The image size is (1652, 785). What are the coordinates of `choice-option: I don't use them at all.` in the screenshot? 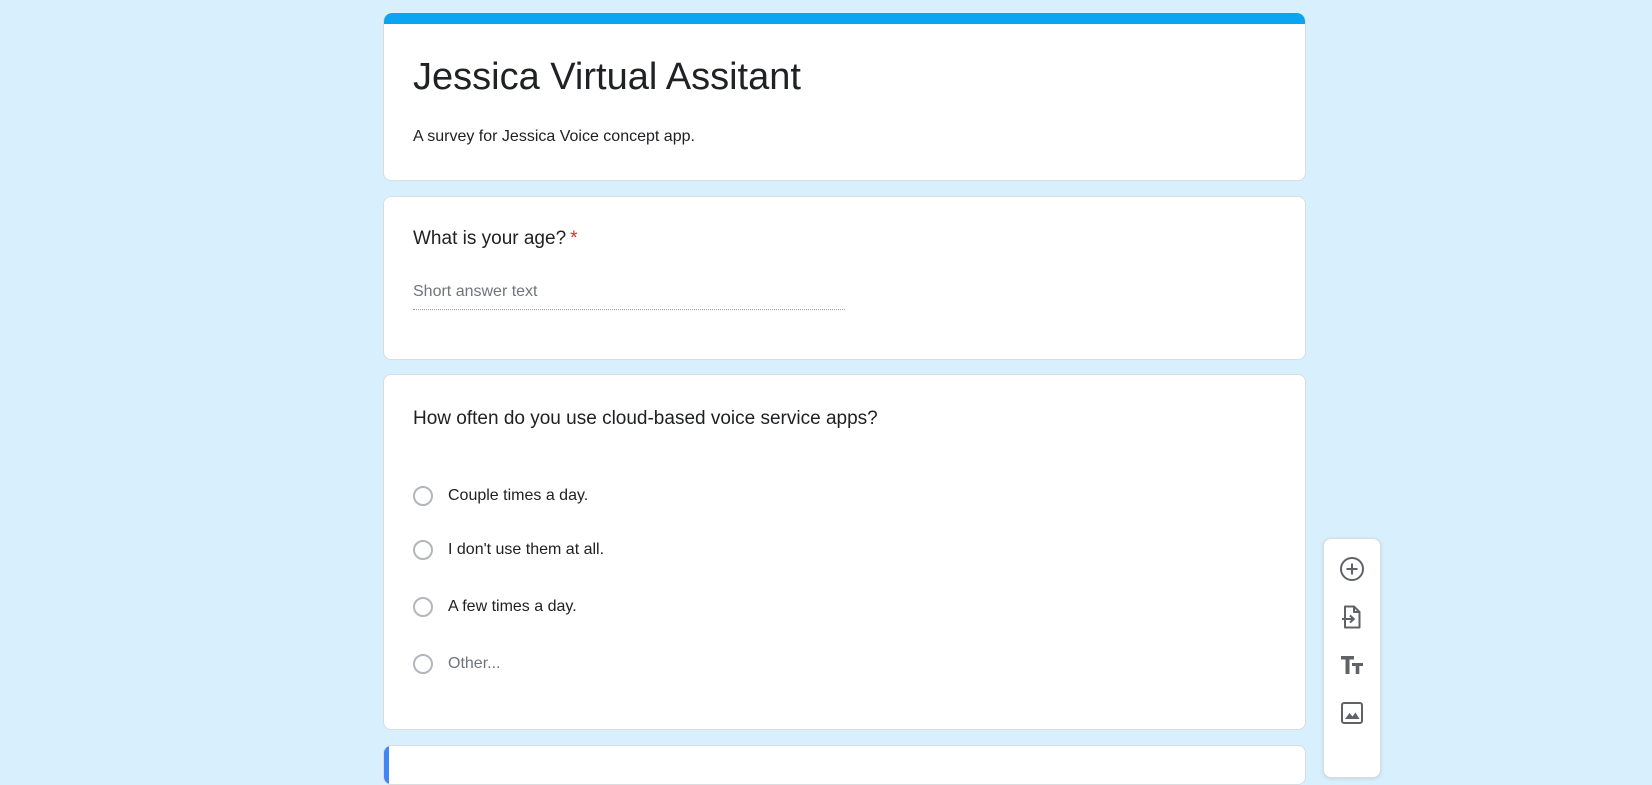 It's located at (508, 550).